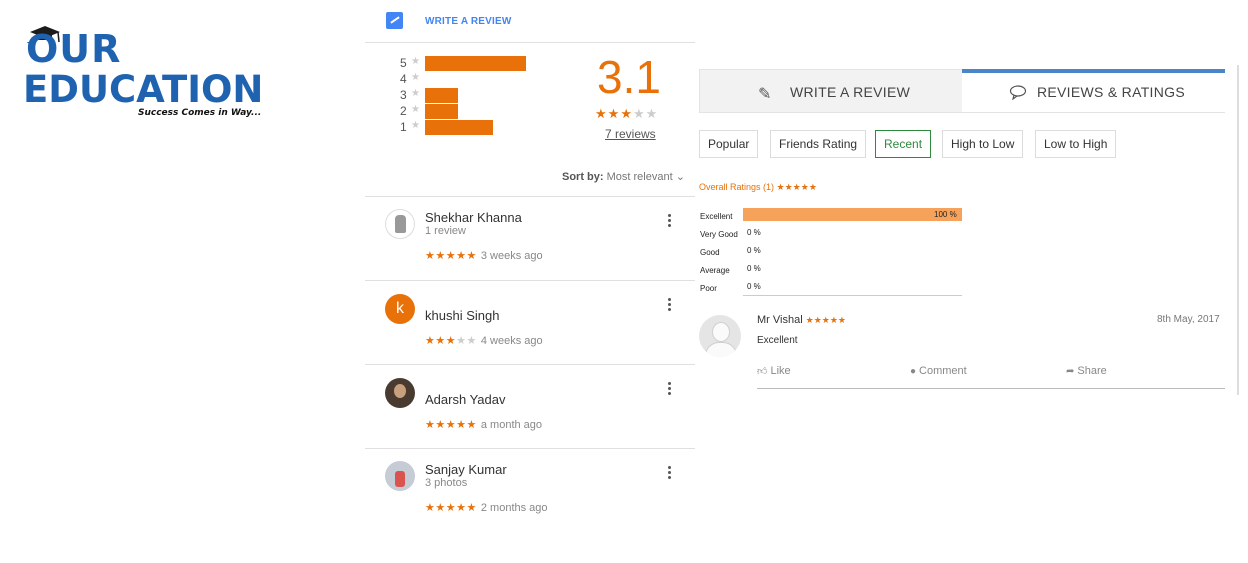 This screenshot has height=563, width=1248. I want to click on review-rating: ★★★★★ a month ago, so click(483, 424).